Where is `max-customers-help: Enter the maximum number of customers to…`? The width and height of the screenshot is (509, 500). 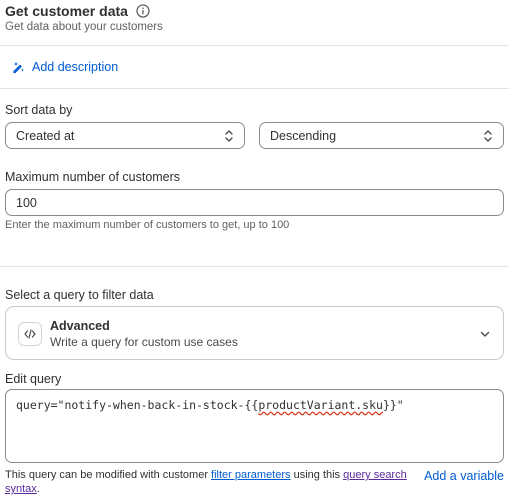
max-customers-help: Enter the maximum number of customers to… is located at coordinates (147, 225).